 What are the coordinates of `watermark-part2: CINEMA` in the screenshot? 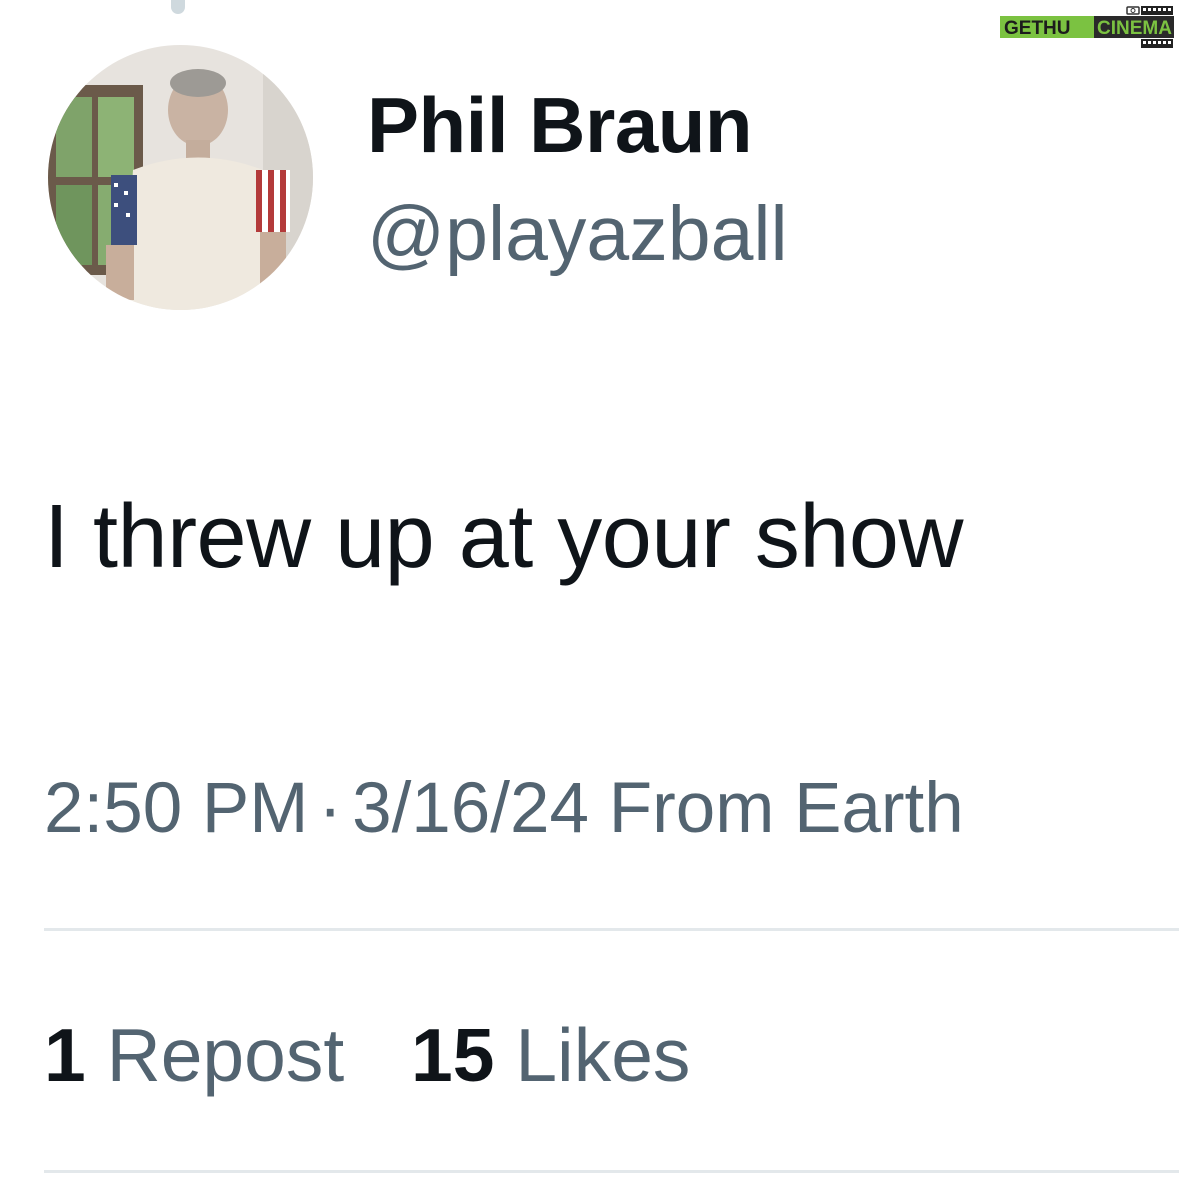 It's located at (1134, 28).